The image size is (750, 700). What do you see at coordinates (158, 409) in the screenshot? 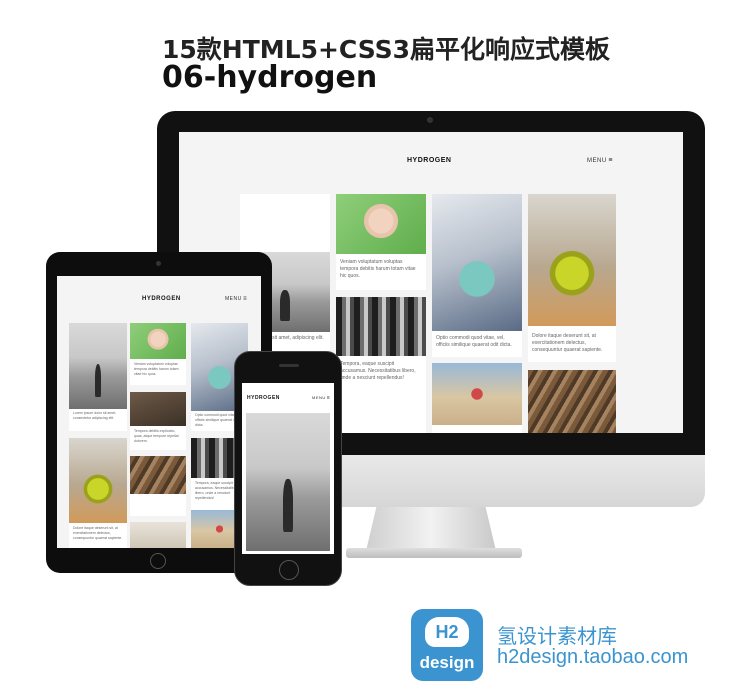
I see `card-image-brush` at bounding box center [158, 409].